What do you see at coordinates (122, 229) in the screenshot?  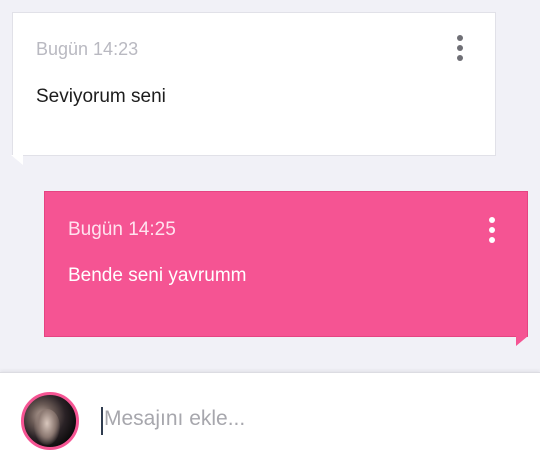 I see `message-timestamp: Bugün 14:25` at bounding box center [122, 229].